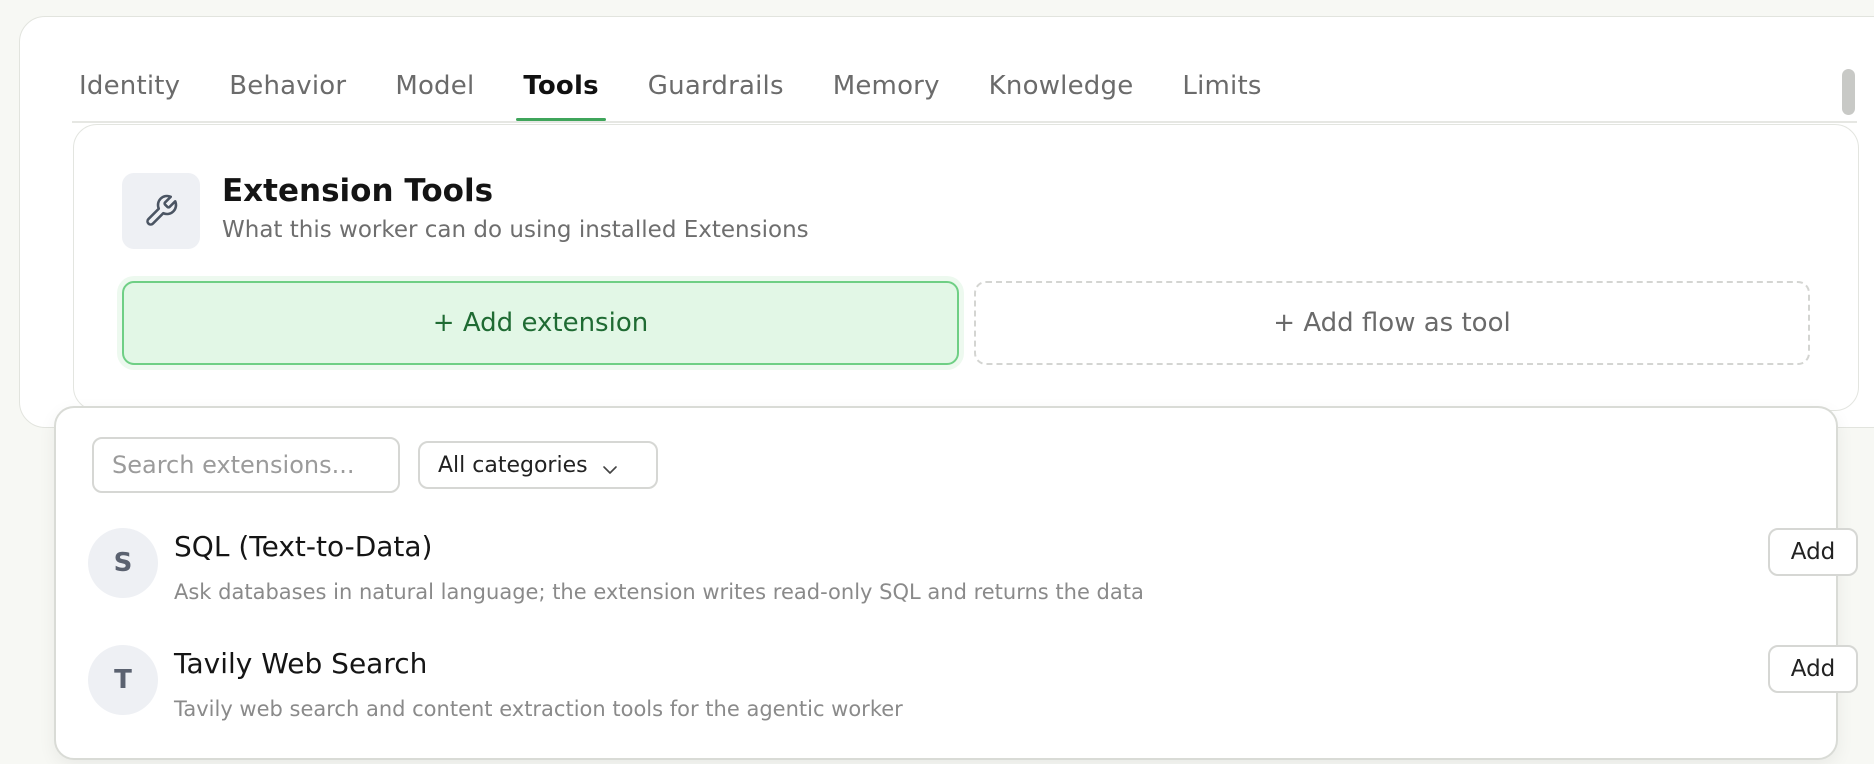 This screenshot has width=1874, height=764. What do you see at coordinates (886, 96) in the screenshot?
I see `tab-memory: Memory` at bounding box center [886, 96].